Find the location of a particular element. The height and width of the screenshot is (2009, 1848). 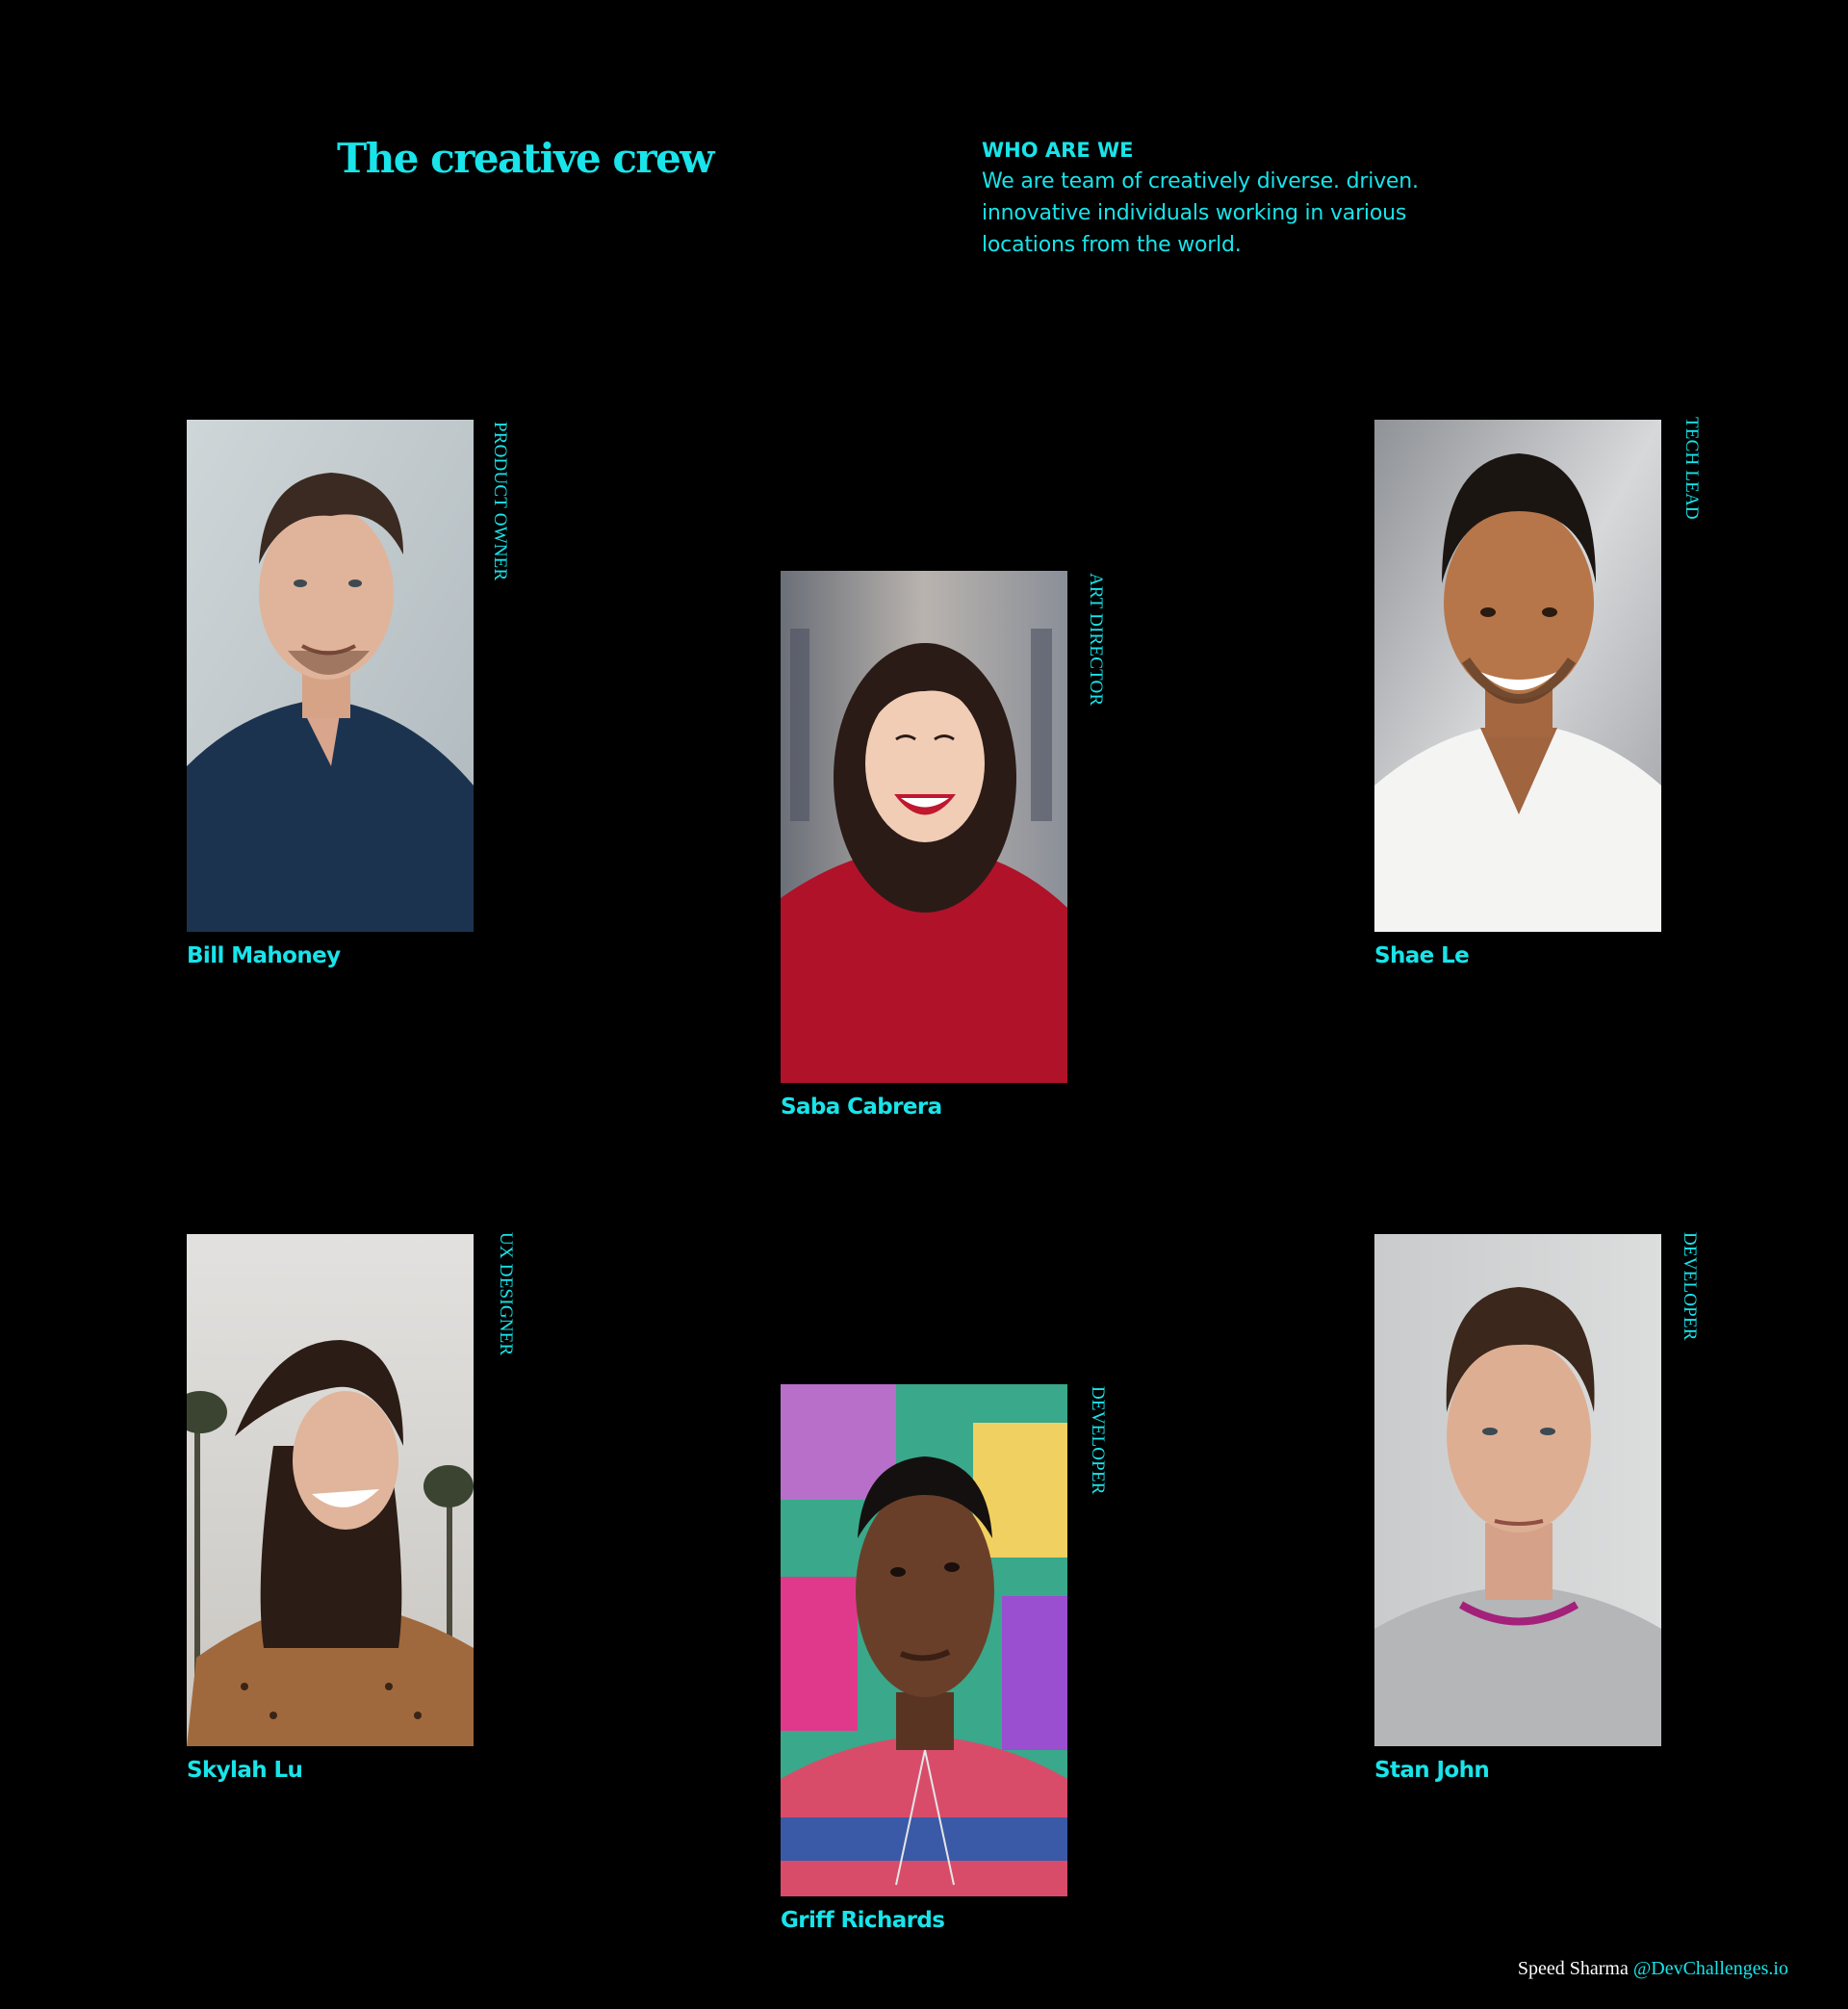

member-role: PRODUCT OWNER is located at coordinates (500, 501).